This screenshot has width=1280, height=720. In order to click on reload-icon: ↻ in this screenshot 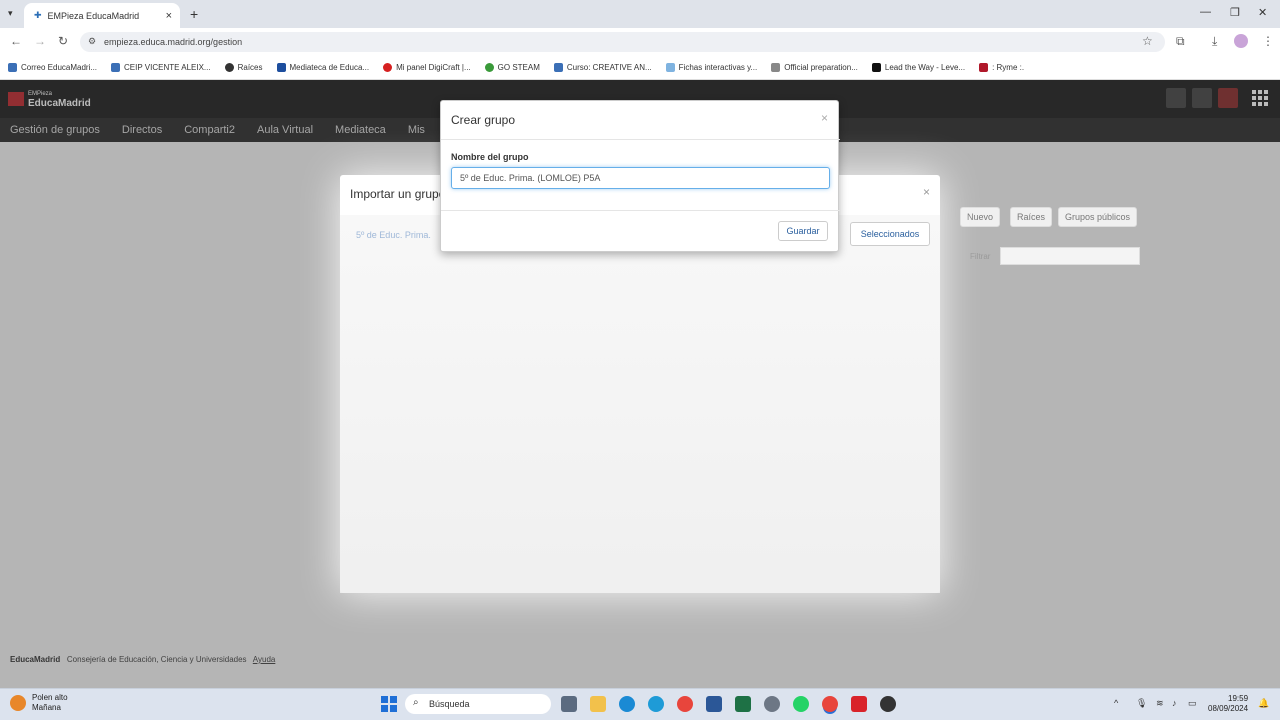, I will do `click(63, 41)`.